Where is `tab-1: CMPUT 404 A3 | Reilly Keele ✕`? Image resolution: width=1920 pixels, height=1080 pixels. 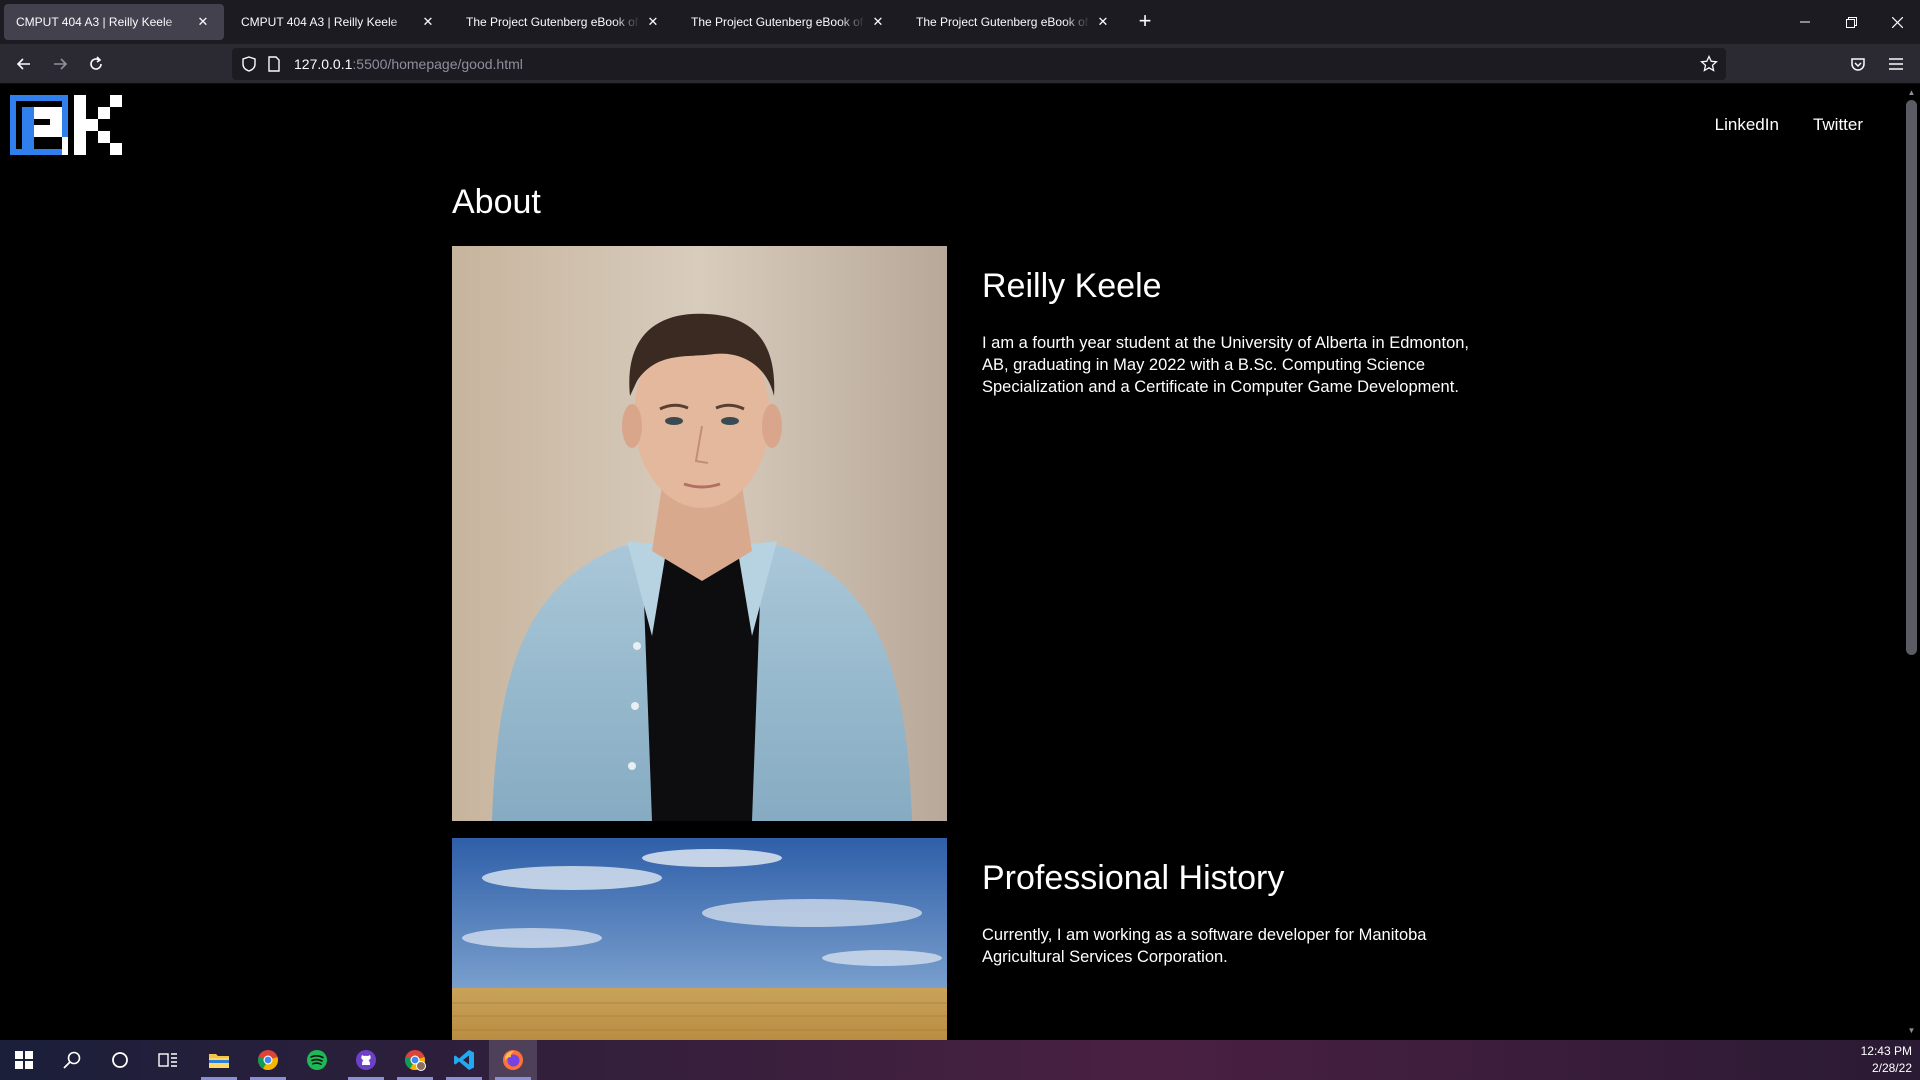 tab-1: CMPUT 404 A3 | Reilly Keele ✕ is located at coordinates (114, 22).